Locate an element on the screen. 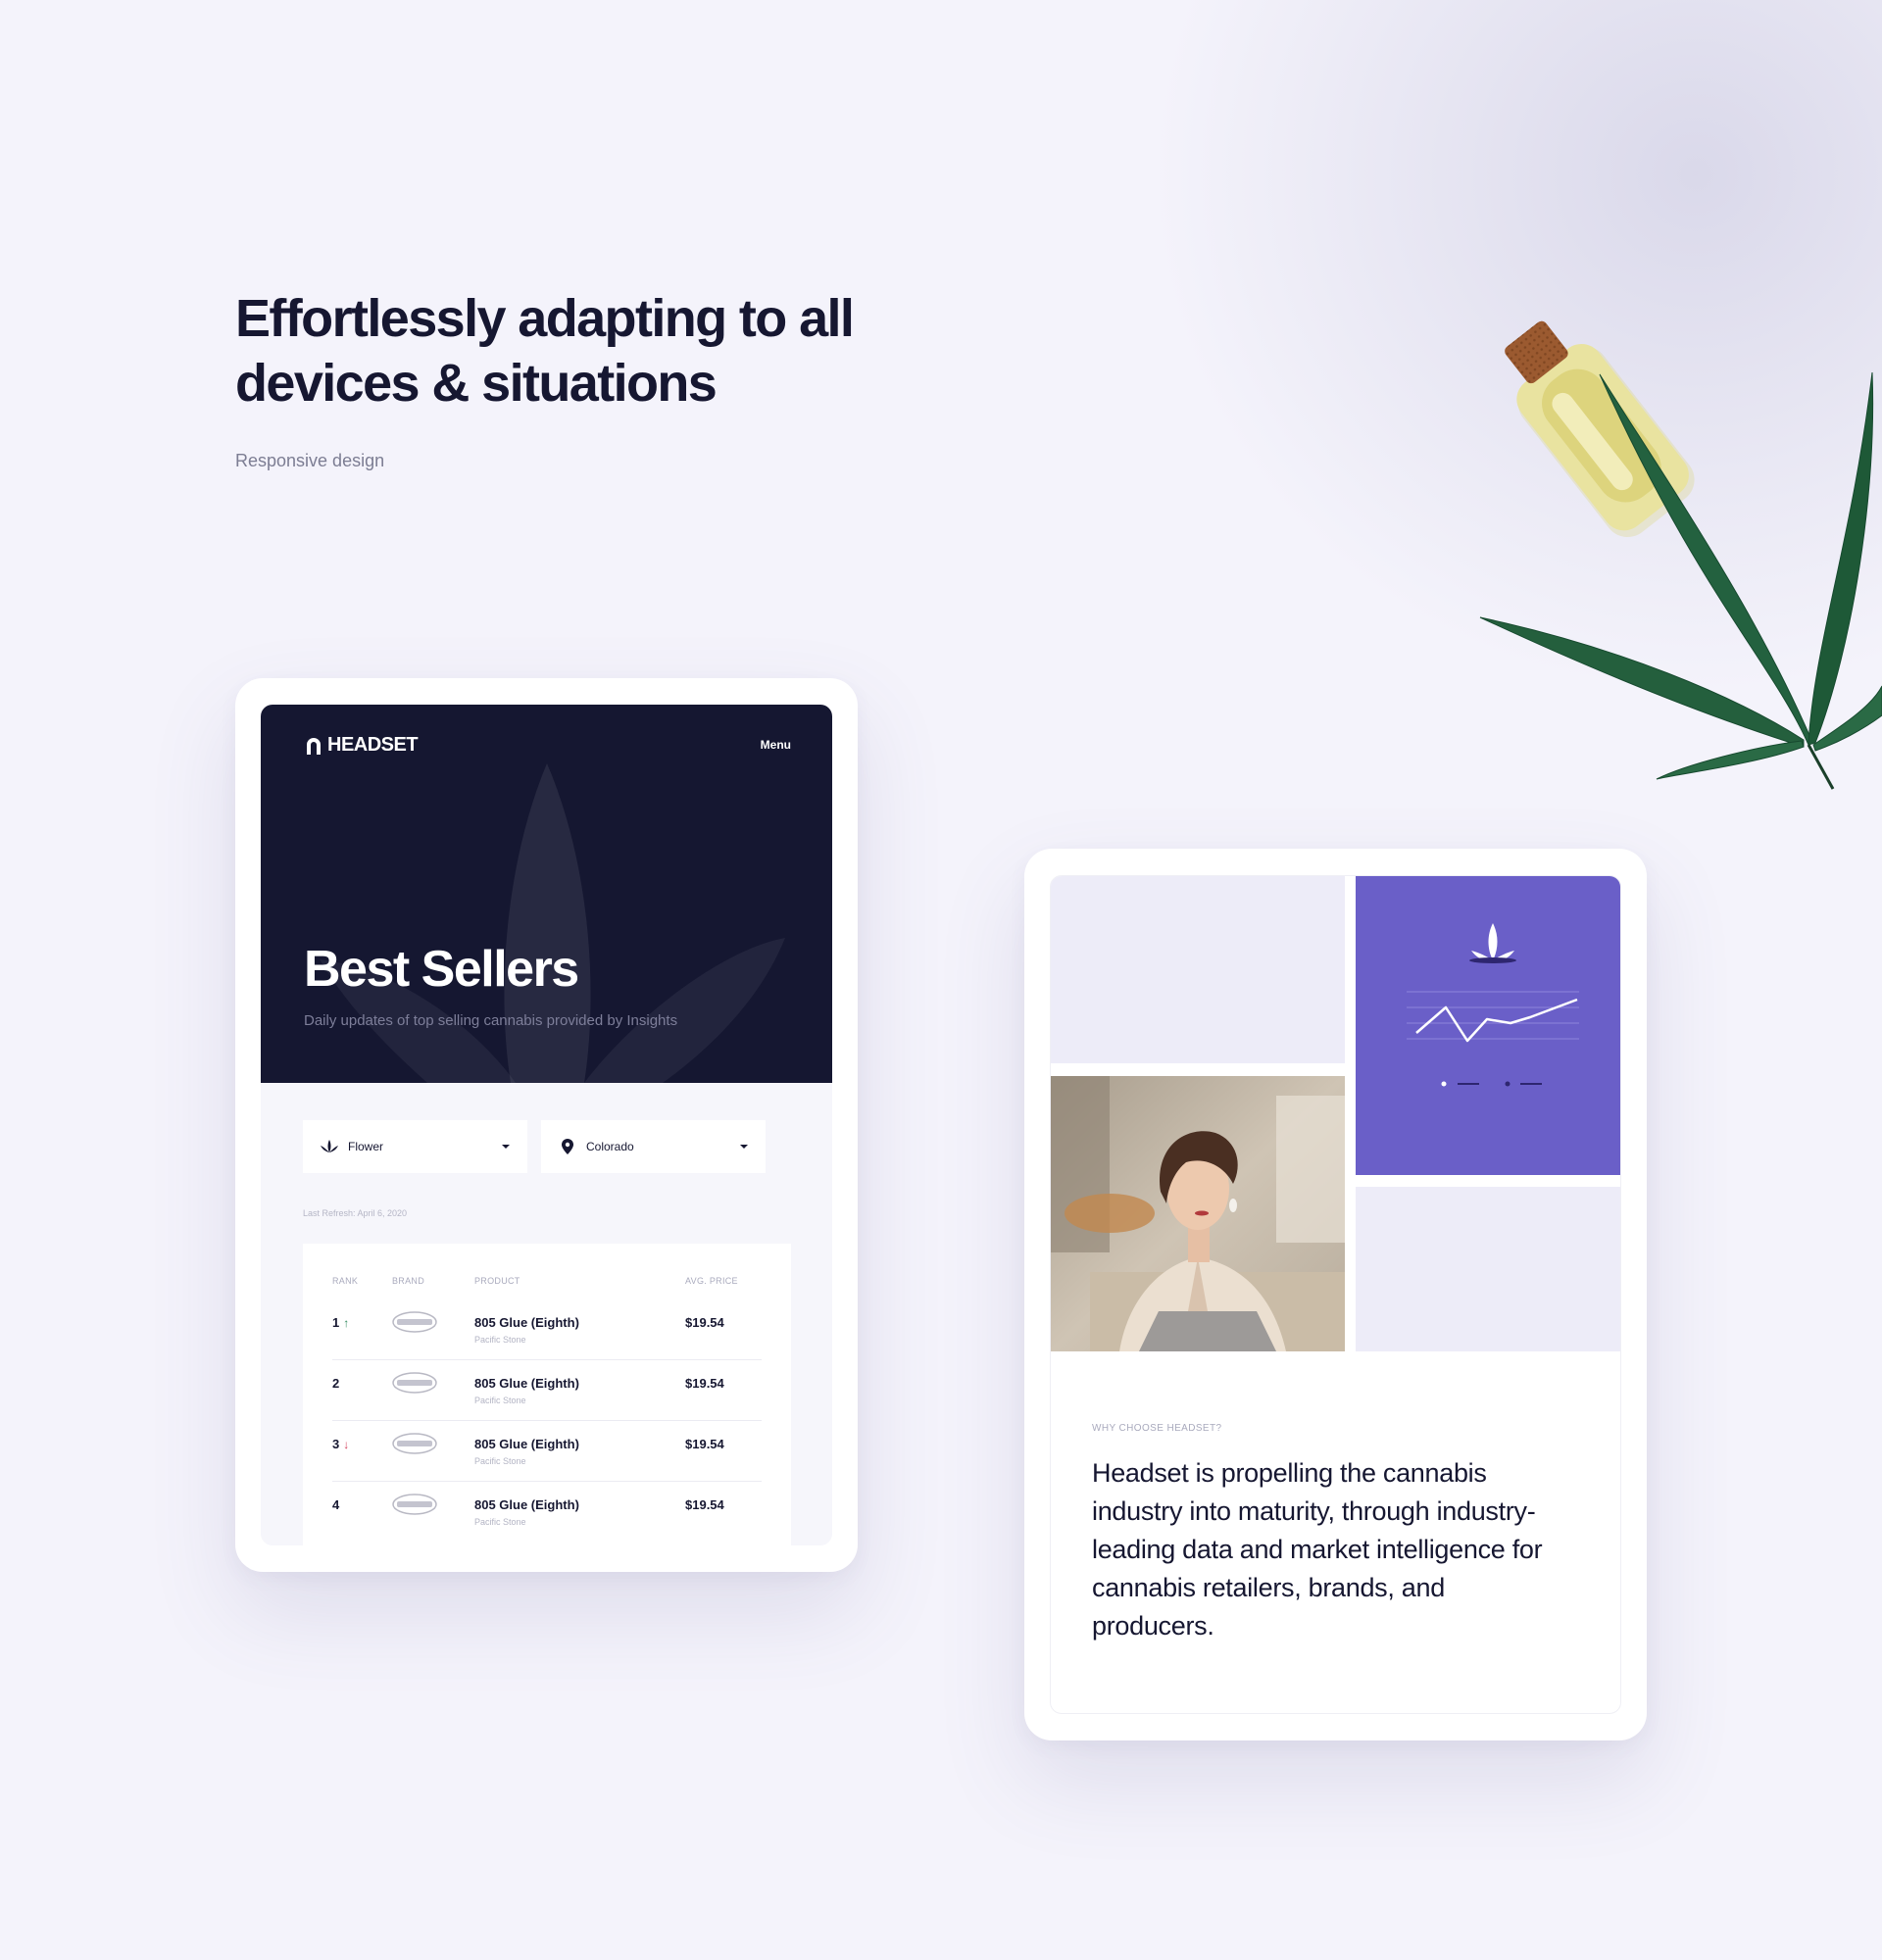 The width and height of the screenshot is (1882, 1960). trend-up-icon: ↑ is located at coordinates (347, 1323).